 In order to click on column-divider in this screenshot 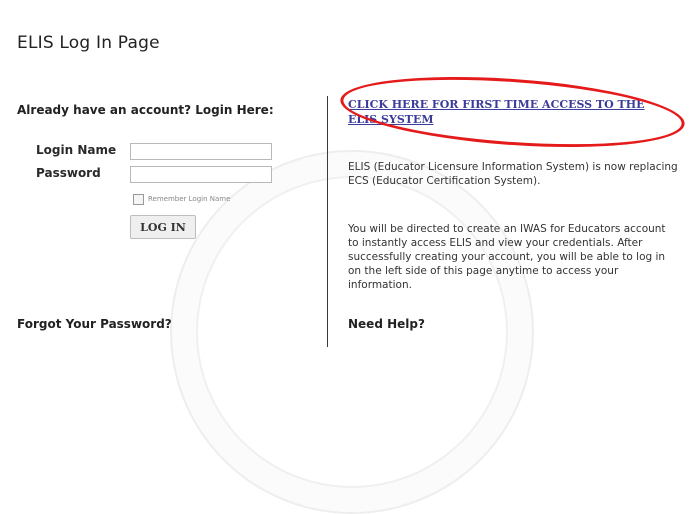, I will do `click(327, 221)`.